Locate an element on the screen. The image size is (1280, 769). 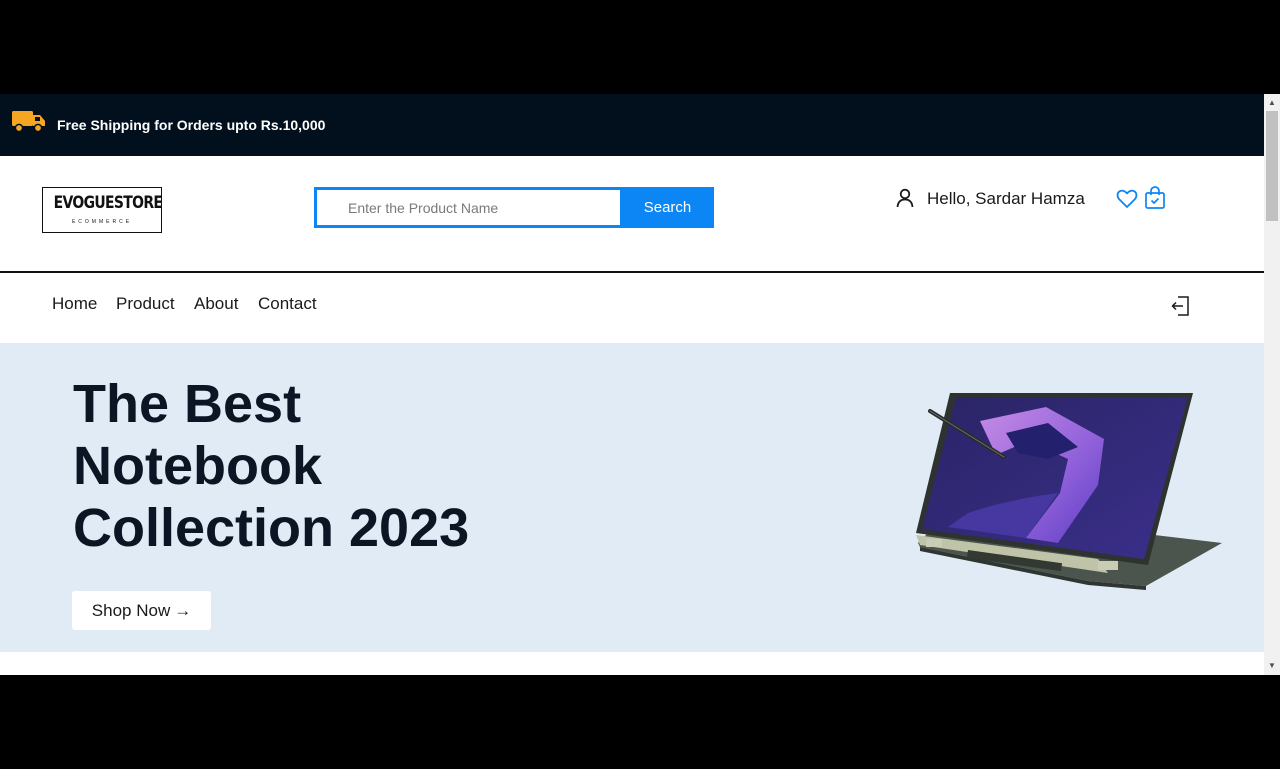
shipping-banner: Free Shipping for Orders upto Rs.10,000 is located at coordinates (632, 125).